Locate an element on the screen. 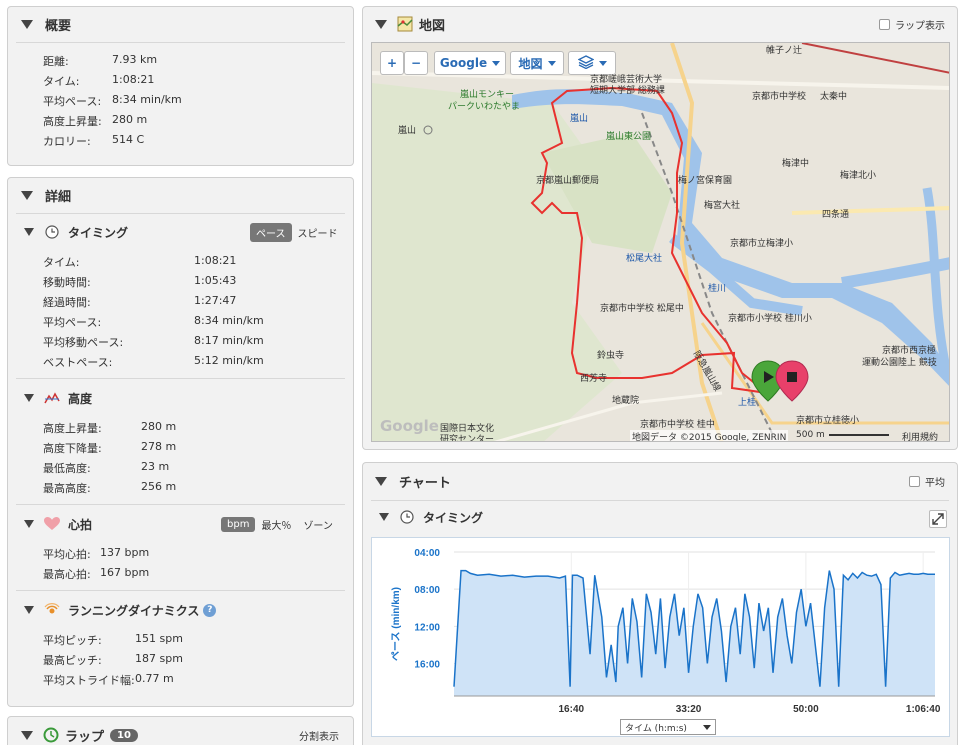  zoom-out-button: − is located at coordinates (416, 63).